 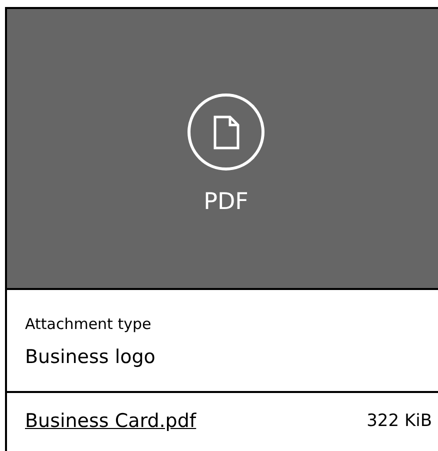 I want to click on file-type-label: PDF, so click(x=226, y=203).